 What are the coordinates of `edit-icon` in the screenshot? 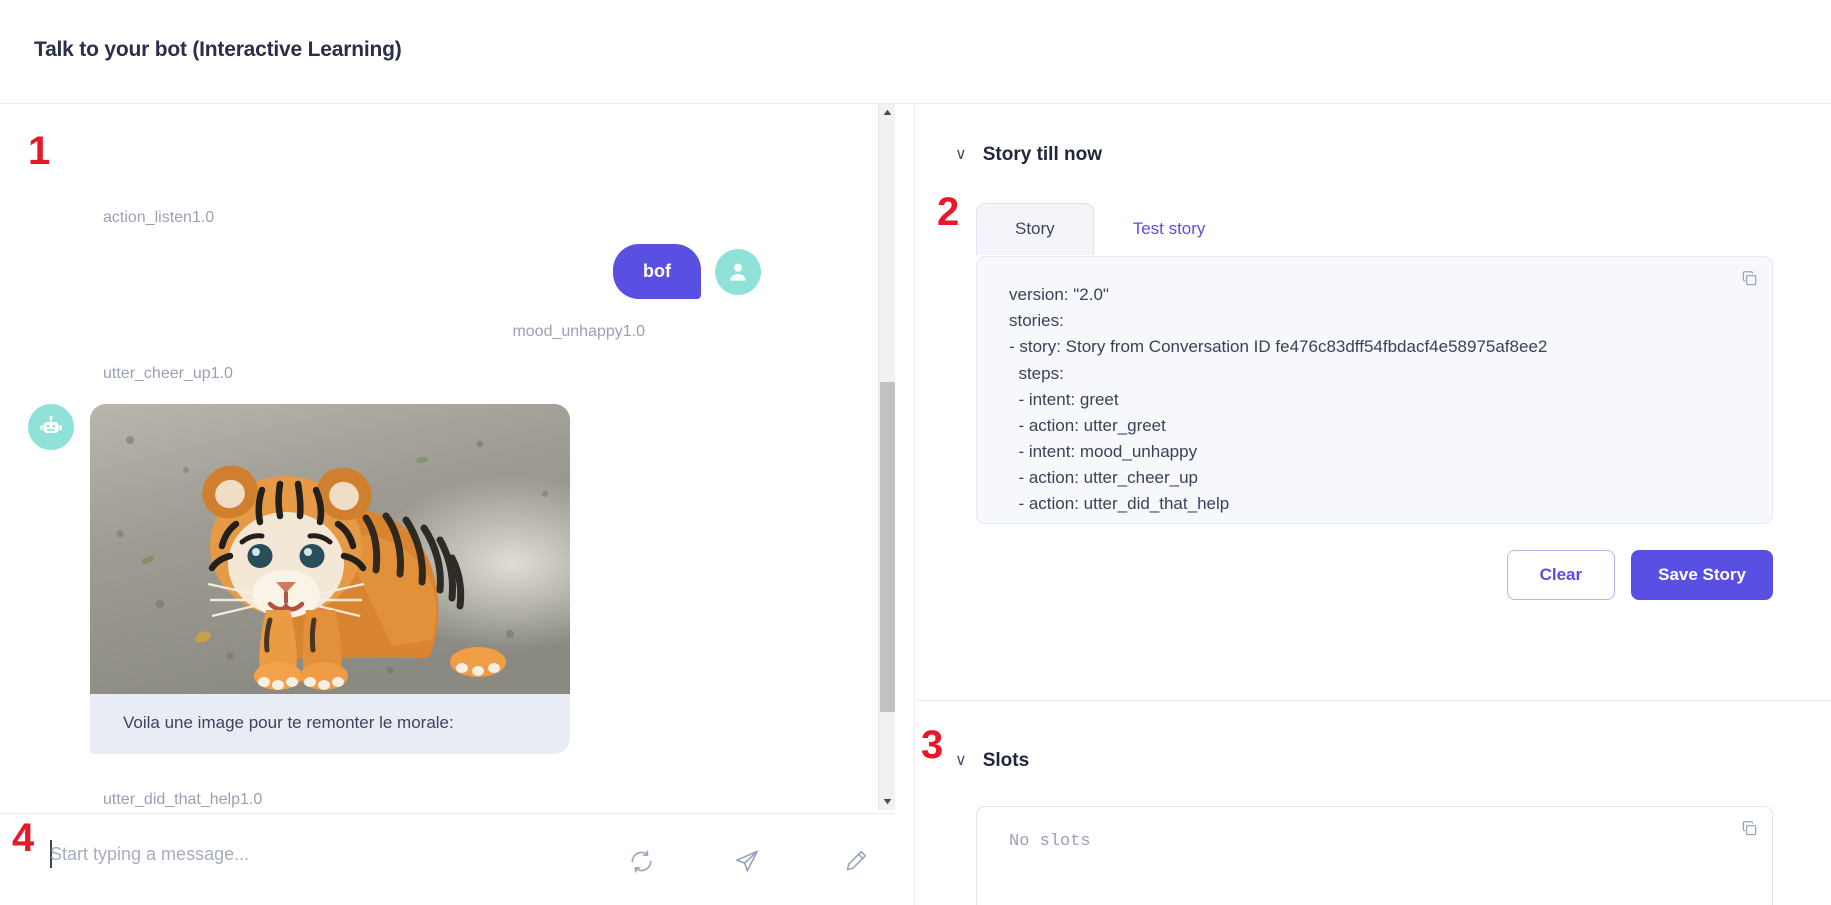 It's located at (856, 860).